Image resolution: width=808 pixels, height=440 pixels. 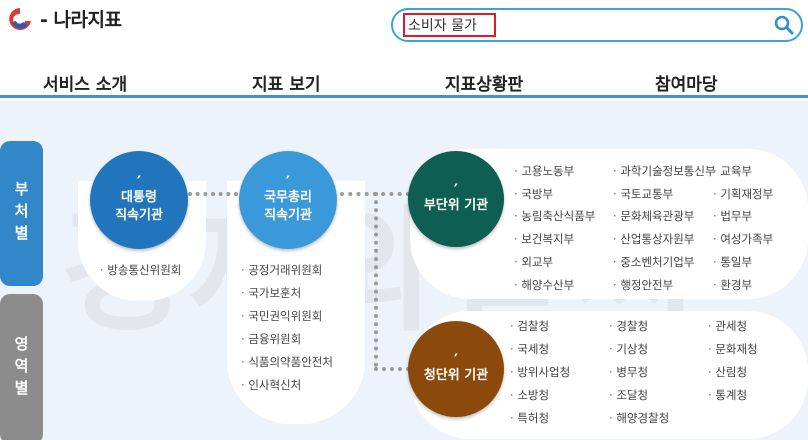 What do you see at coordinates (449, 25) in the screenshot?
I see `search-input` at bounding box center [449, 25].